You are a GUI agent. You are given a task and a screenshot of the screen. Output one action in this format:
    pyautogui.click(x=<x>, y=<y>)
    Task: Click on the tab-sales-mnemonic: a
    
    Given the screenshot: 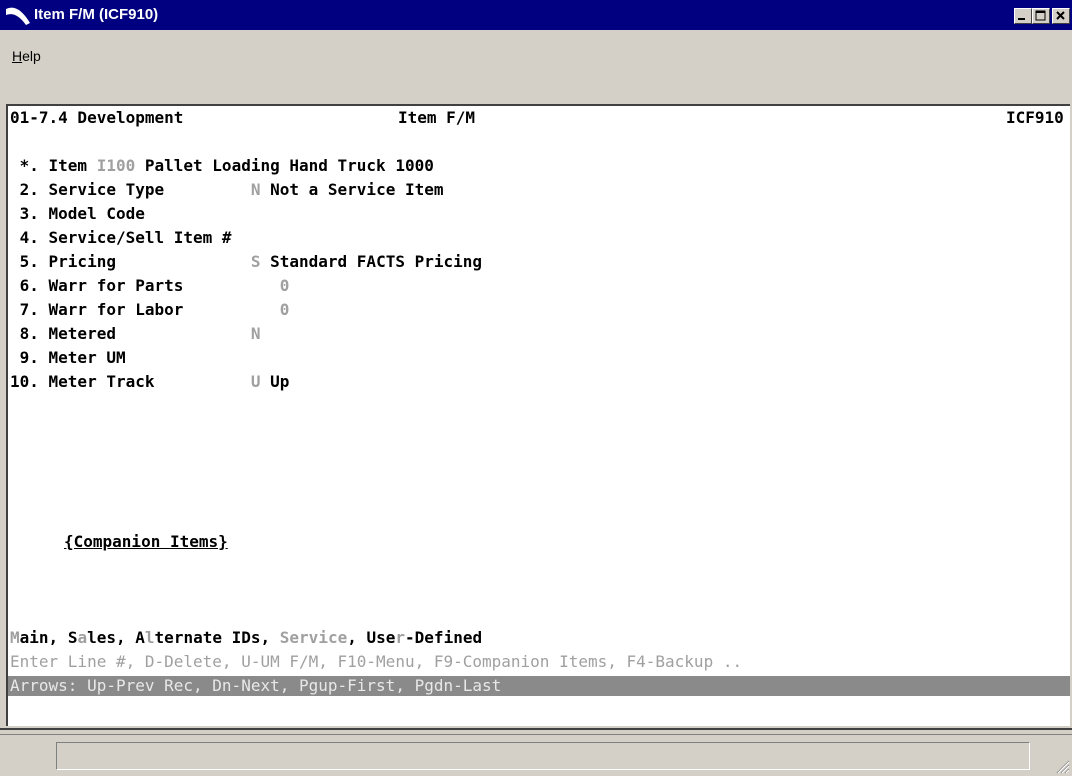 What is the action you would take?
    pyautogui.click(x=82, y=637)
    